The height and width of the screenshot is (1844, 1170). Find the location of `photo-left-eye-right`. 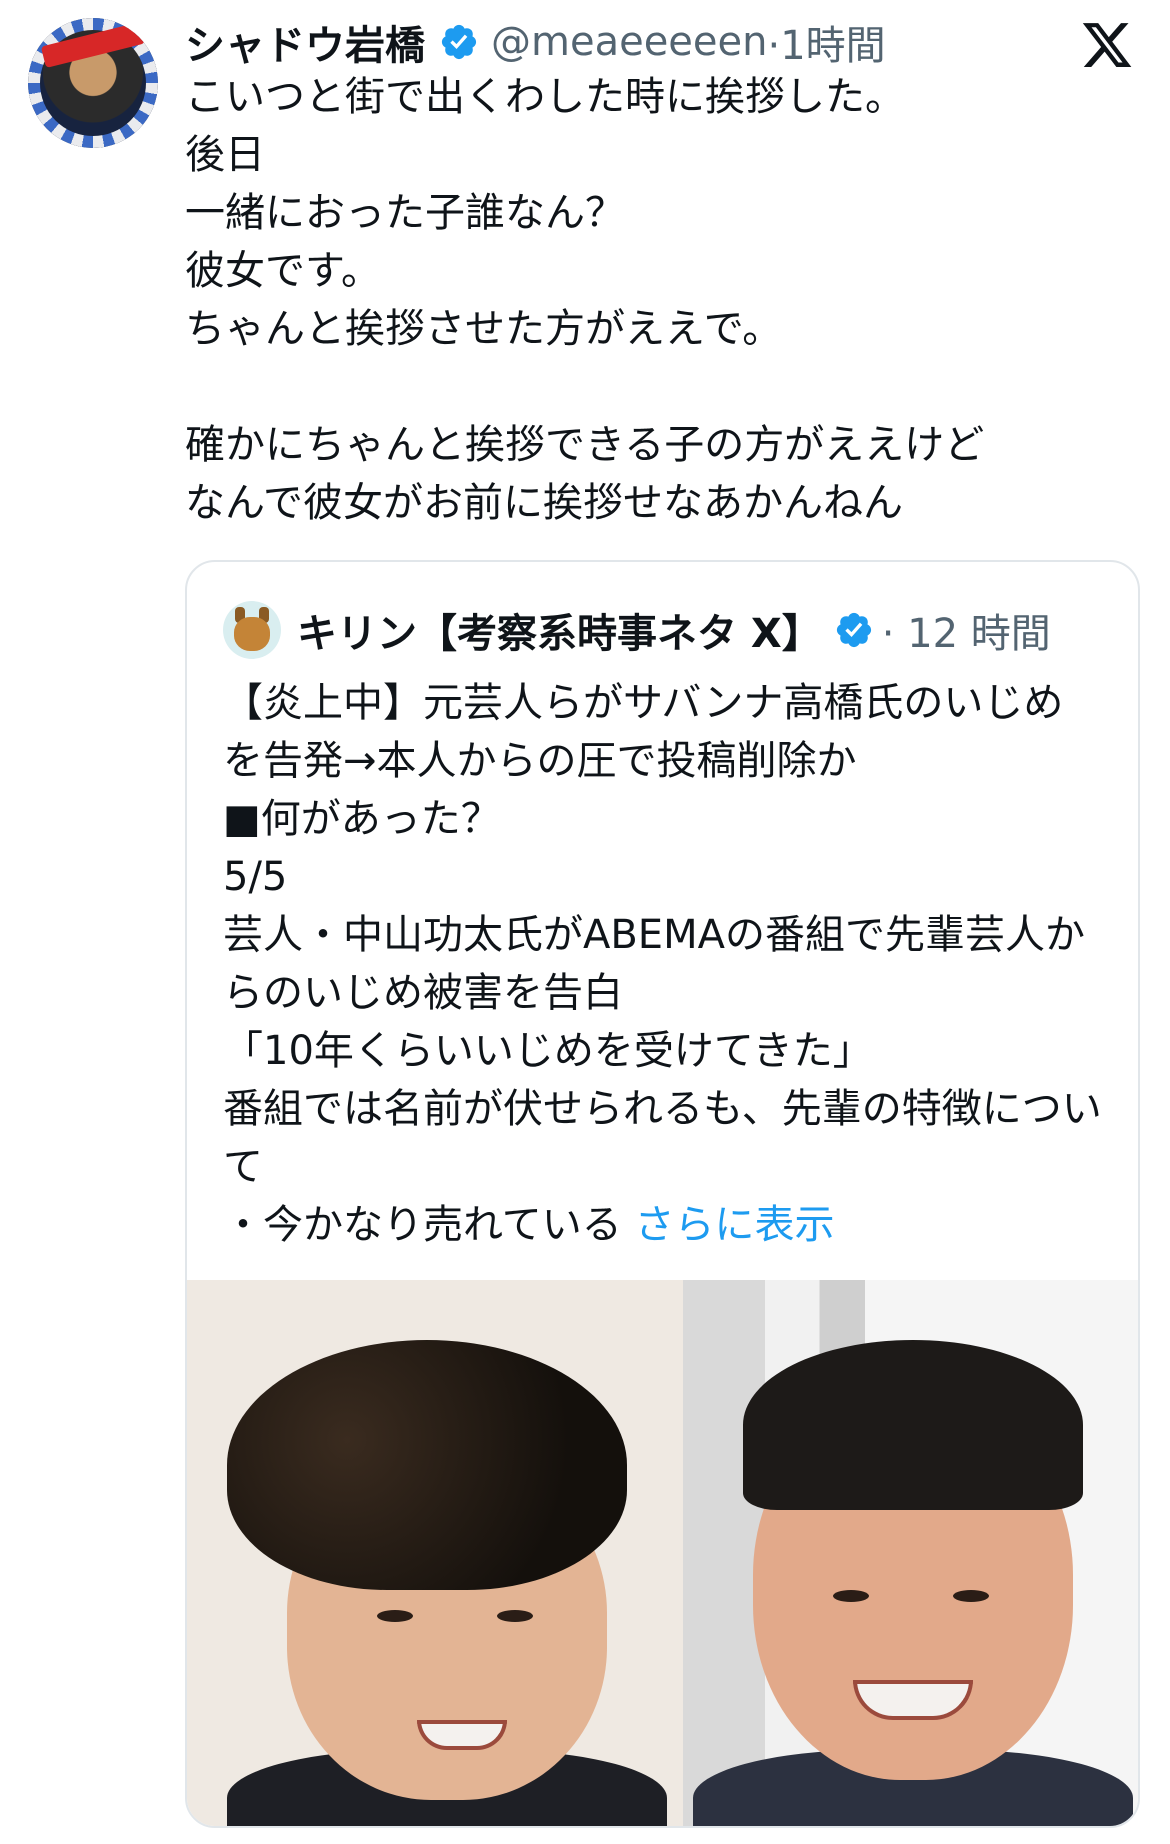

photo-left-eye-right is located at coordinates (515, 1616).